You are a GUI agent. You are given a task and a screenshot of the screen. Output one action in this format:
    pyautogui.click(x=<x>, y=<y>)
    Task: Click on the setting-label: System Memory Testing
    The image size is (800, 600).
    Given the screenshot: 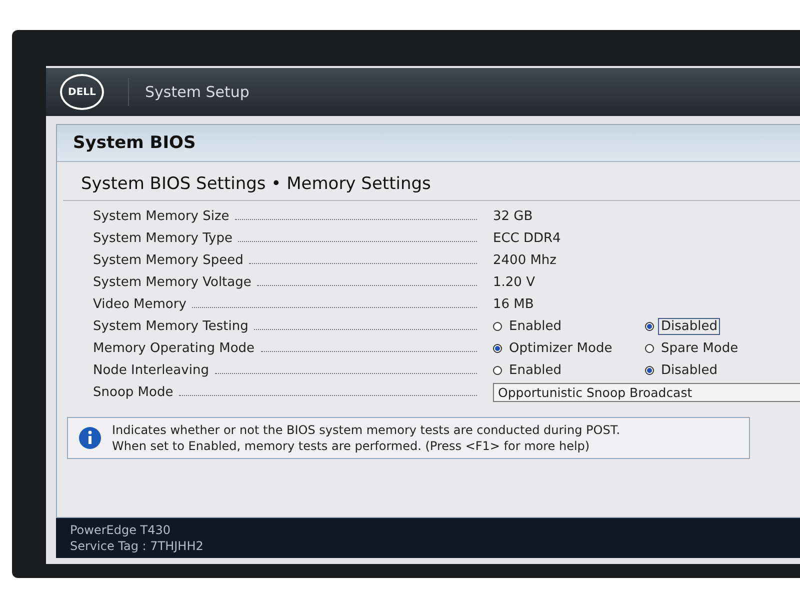 What is the action you would take?
    pyautogui.click(x=170, y=326)
    